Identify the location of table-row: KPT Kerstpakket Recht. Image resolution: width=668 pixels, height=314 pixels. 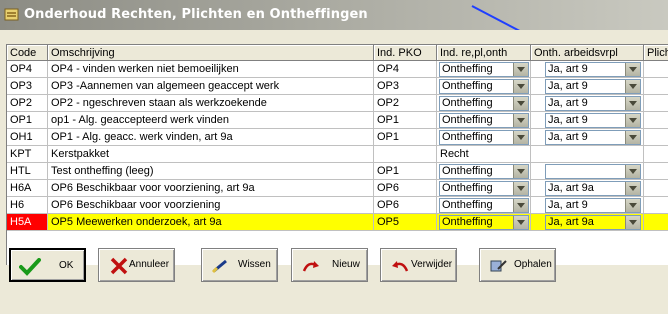
(337, 154).